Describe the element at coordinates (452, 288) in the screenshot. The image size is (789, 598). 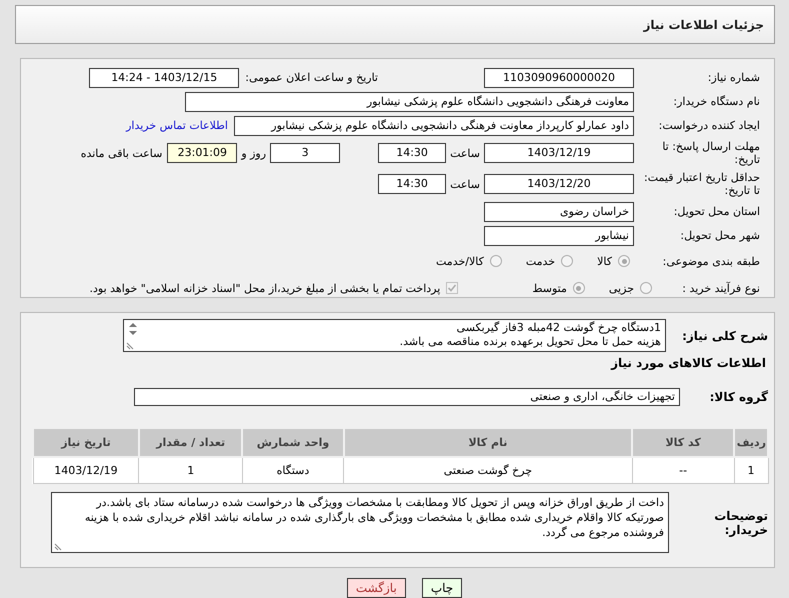
I see `checkbox` at that location.